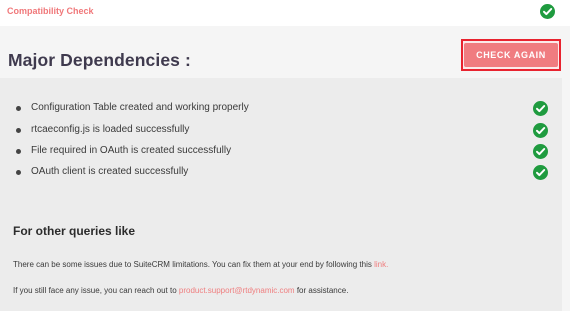 The image size is (570, 311). Describe the element at coordinates (511, 55) in the screenshot. I see `check-again-button: CHECK AGAIN` at that location.